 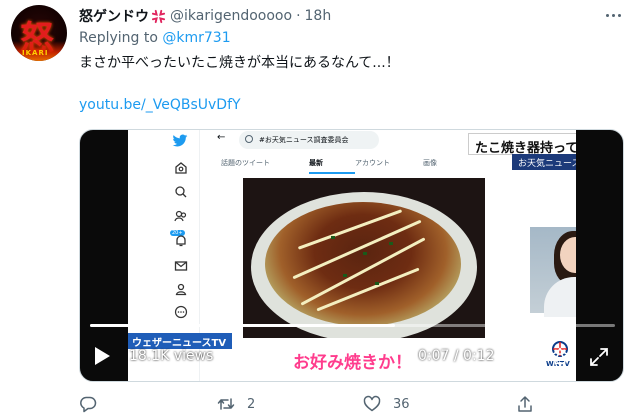 I want to click on video-progress-fill, so click(x=242, y=325).